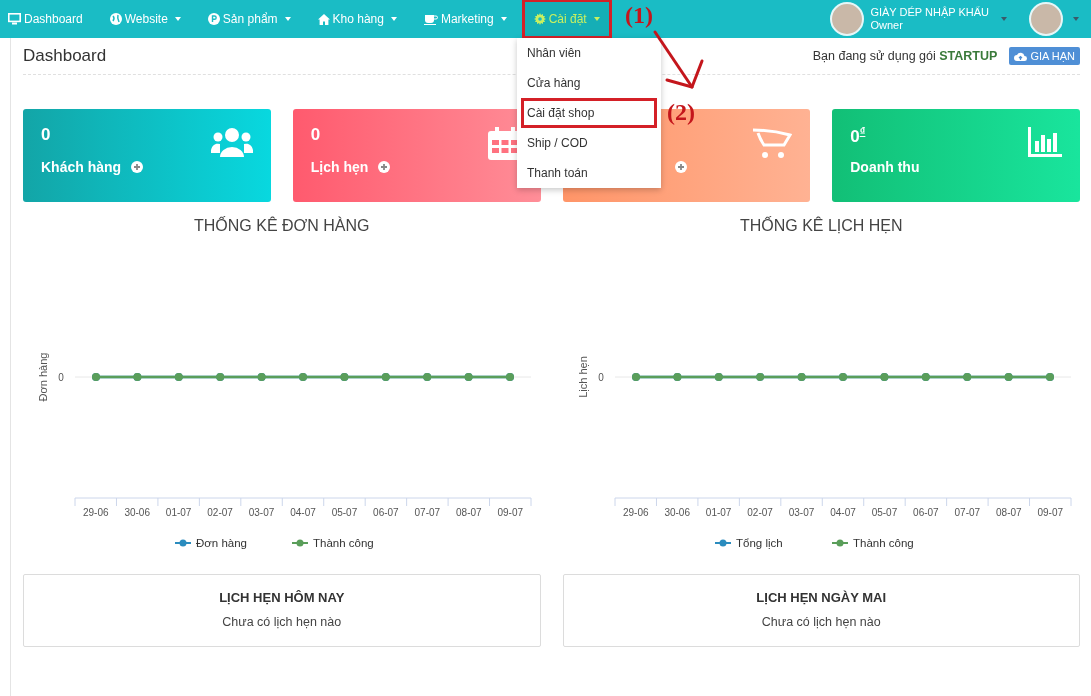  Describe the element at coordinates (81, 167) in the screenshot. I see `stat-label: Khách hàng` at that location.